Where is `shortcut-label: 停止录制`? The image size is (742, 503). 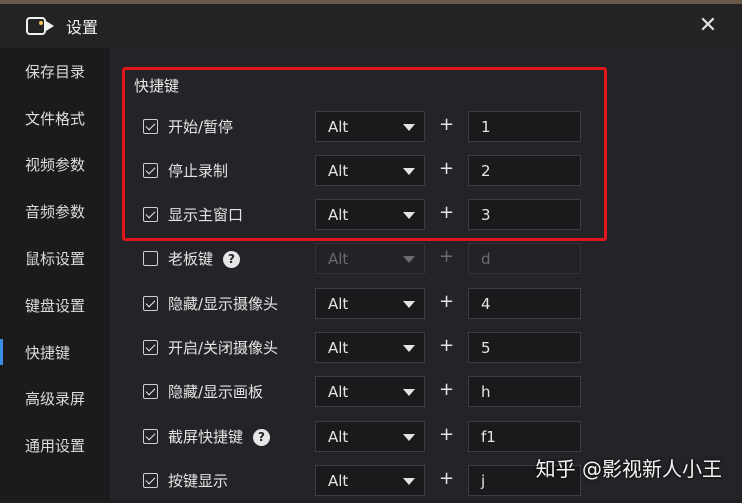
shortcut-label: 停止录制 is located at coordinates (198, 170).